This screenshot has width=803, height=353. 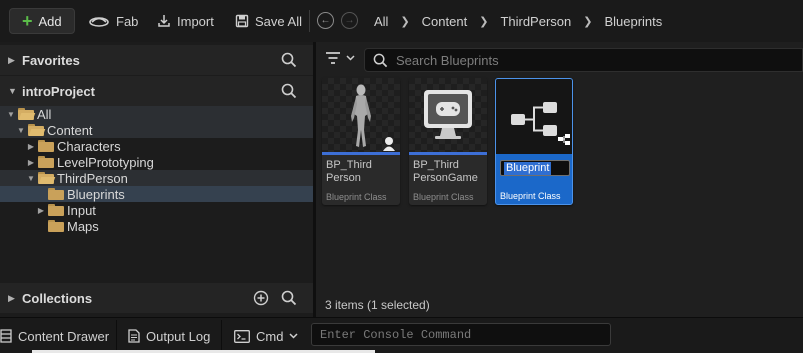 What do you see at coordinates (89, 146) in the screenshot?
I see `tree-item-label: Characters` at bounding box center [89, 146].